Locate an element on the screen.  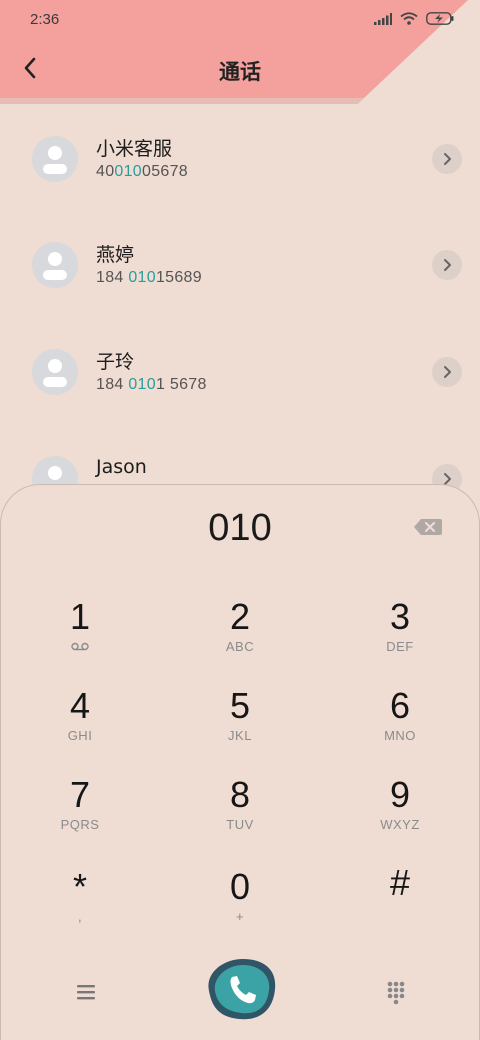
header: 2:36 通话 is located at coordinates (240, 52).